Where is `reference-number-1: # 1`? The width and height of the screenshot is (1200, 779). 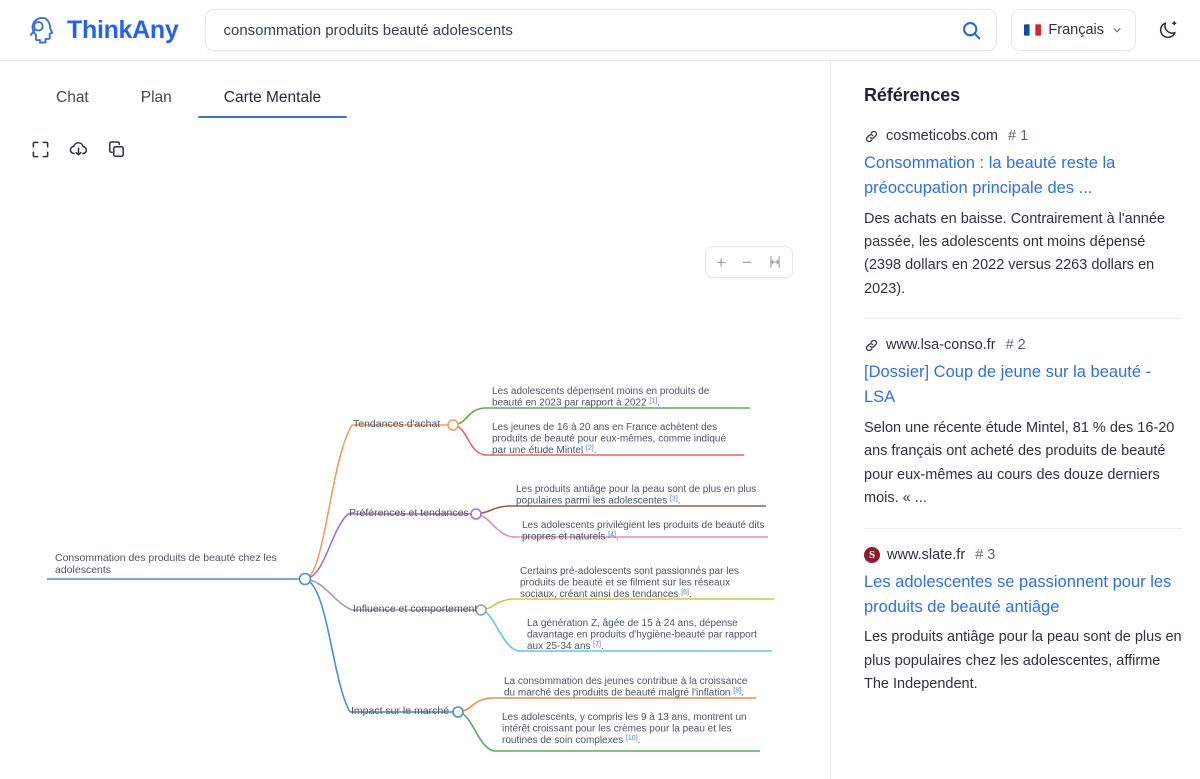
reference-number-1: # 1 is located at coordinates (1018, 136).